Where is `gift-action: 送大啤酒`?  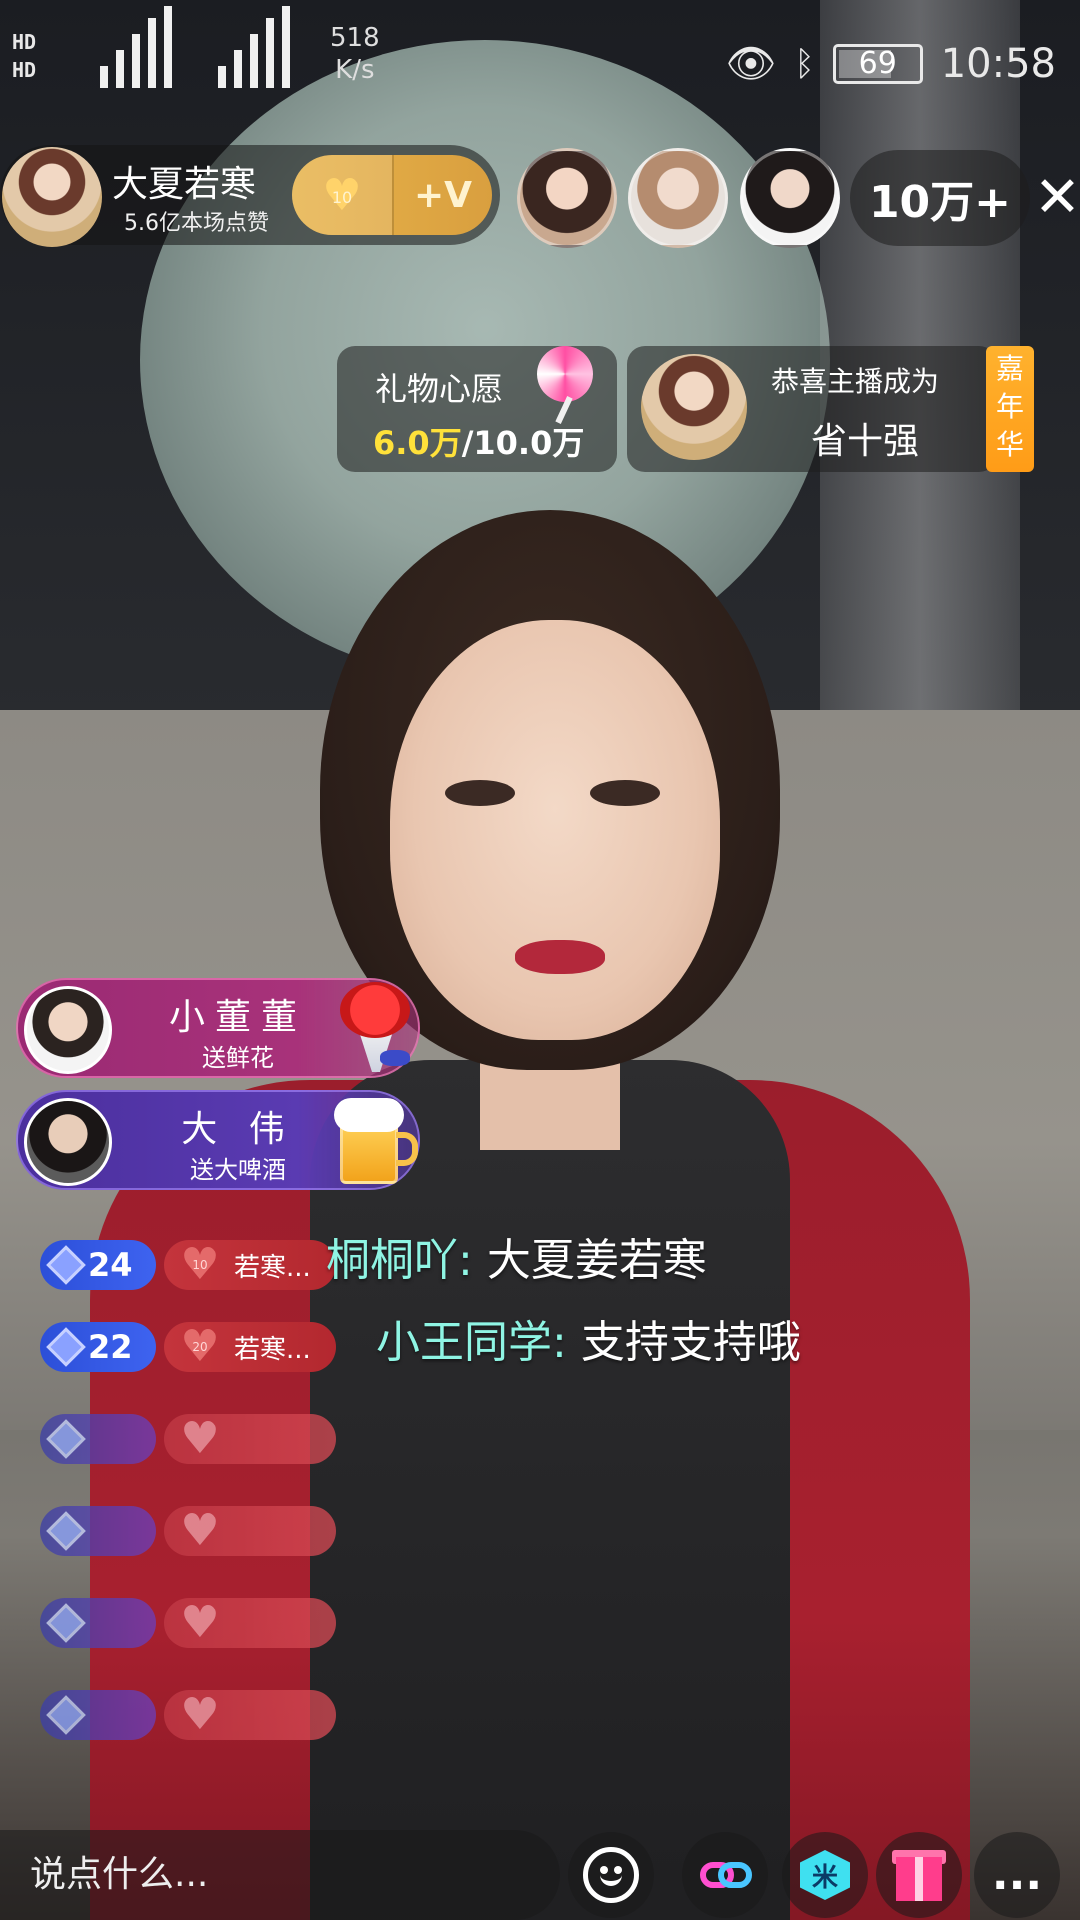
gift-action: 送大啤酒 is located at coordinates (238, 1170).